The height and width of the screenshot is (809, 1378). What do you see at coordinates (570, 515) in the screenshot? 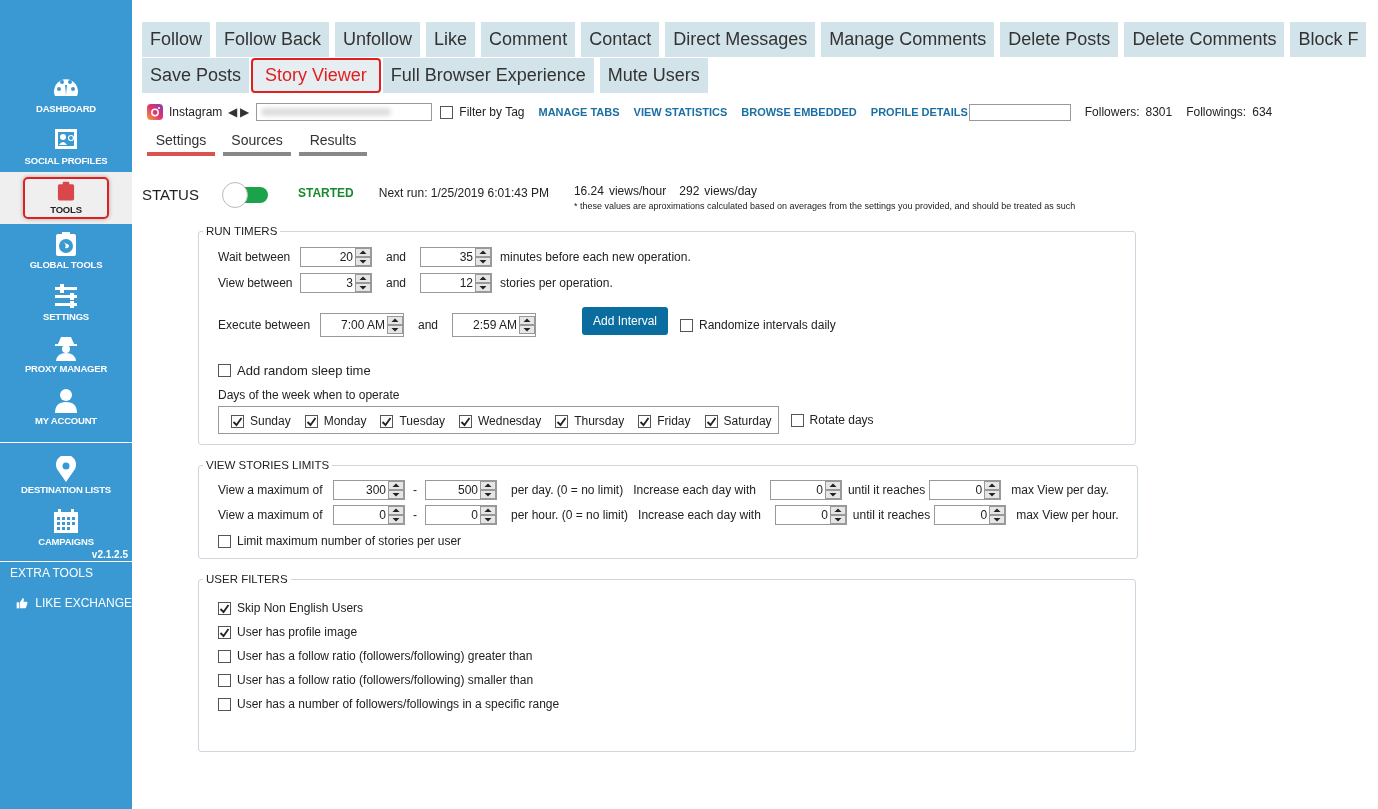
I see `field-label: per hour. (0 = no limit)` at bounding box center [570, 515].